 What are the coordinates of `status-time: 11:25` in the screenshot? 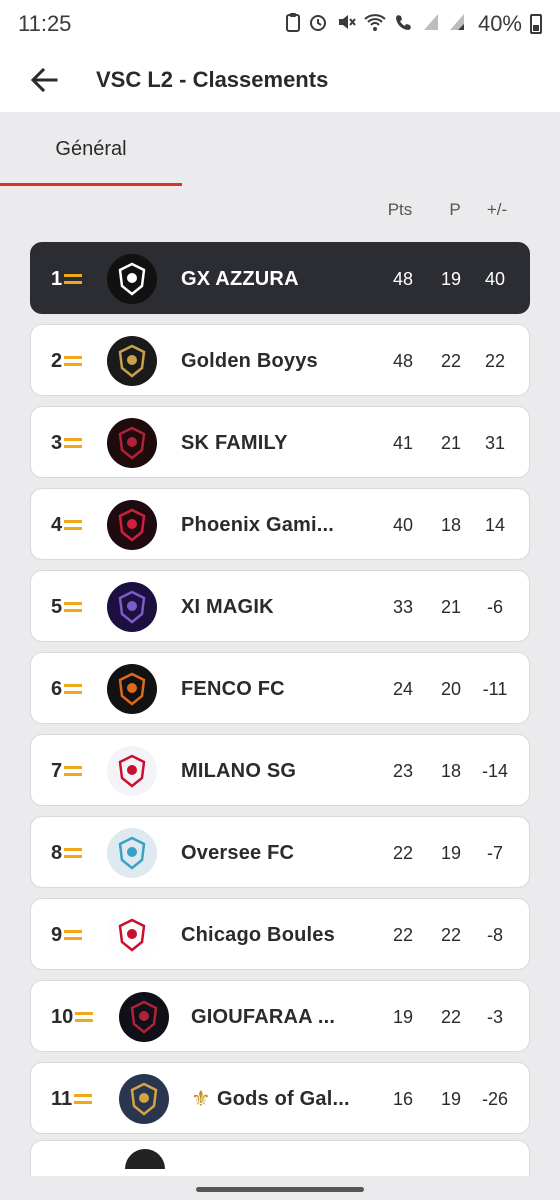 It's located at (45, 23).